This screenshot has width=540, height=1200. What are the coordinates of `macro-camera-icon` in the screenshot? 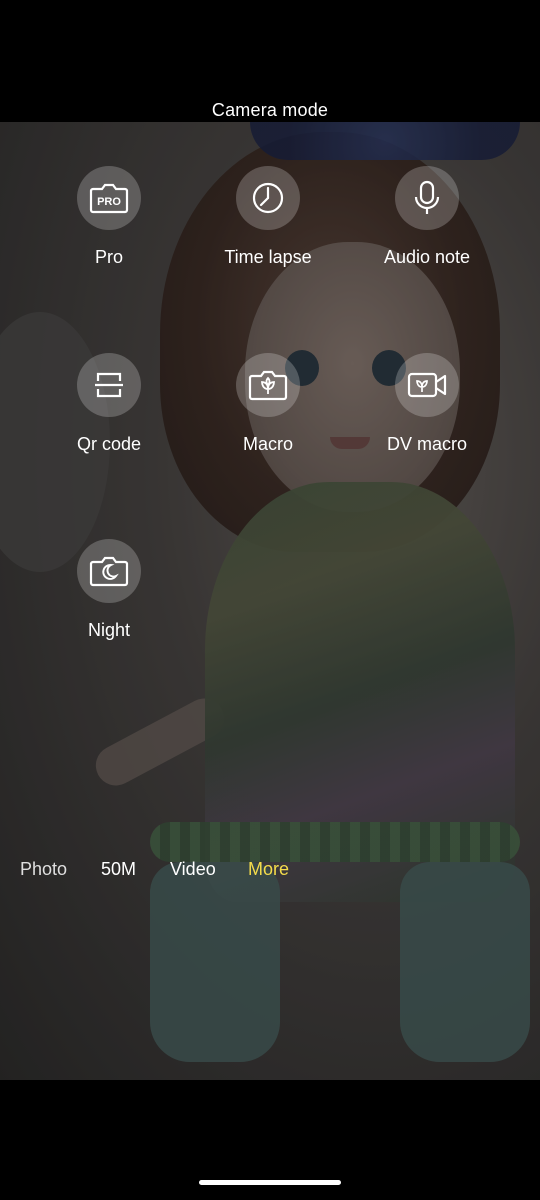 It's located at (268, 385).